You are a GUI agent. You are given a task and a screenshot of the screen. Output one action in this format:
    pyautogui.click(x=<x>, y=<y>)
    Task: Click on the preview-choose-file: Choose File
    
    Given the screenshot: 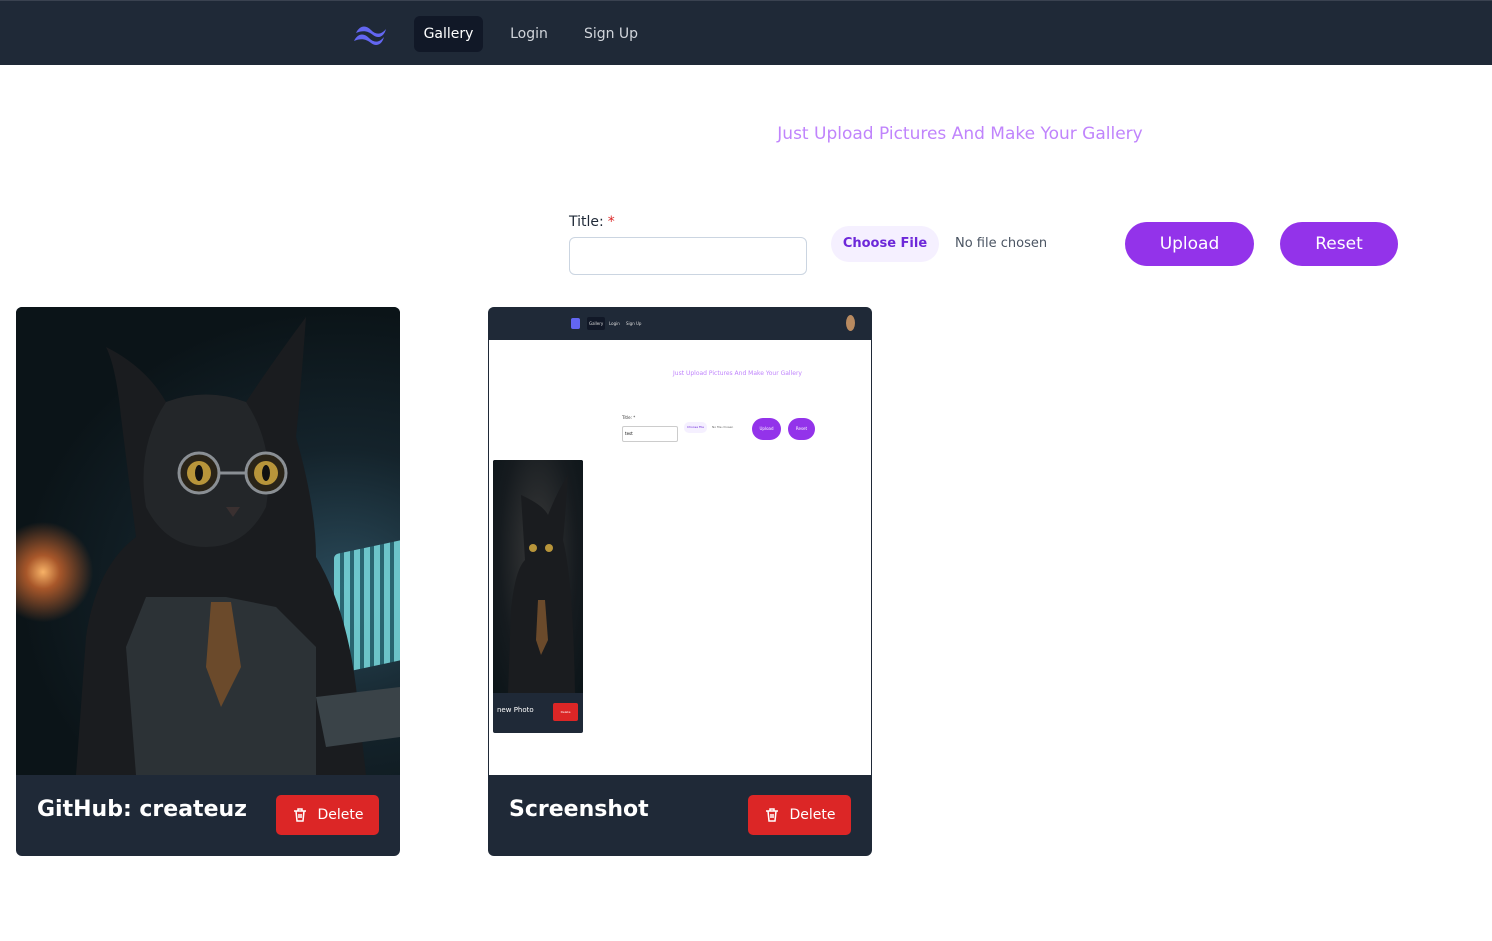 What is the action you would take?
    pyautogui.click(x=695, y=427)
    